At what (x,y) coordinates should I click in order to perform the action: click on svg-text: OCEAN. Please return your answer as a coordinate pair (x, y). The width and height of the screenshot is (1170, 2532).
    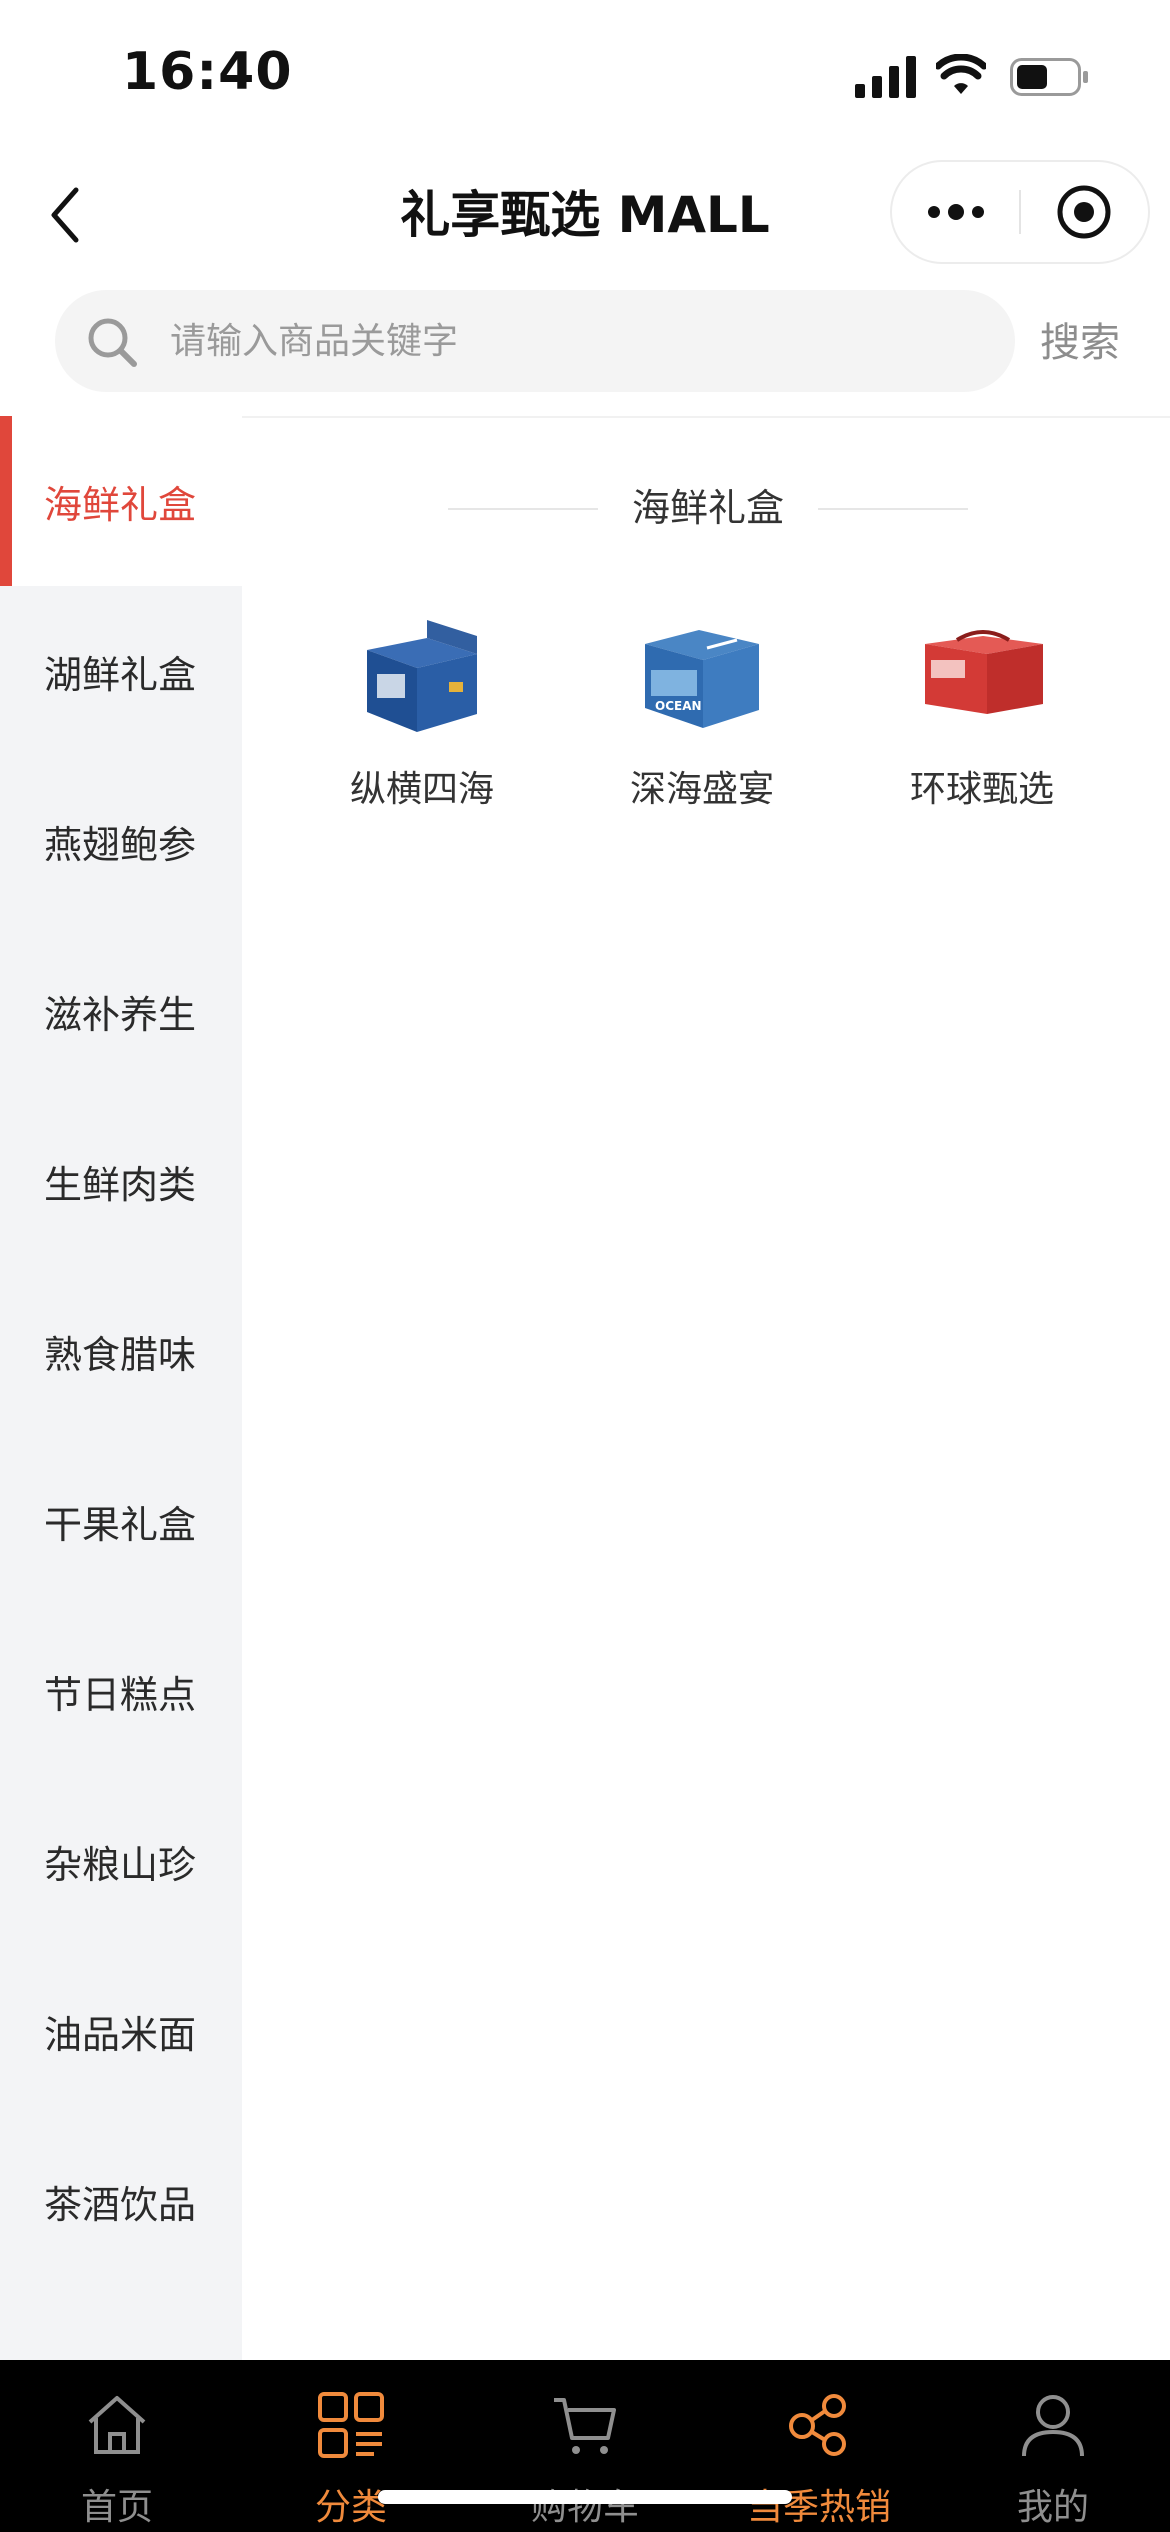
    Looking at the image, I should click on (678, 706).